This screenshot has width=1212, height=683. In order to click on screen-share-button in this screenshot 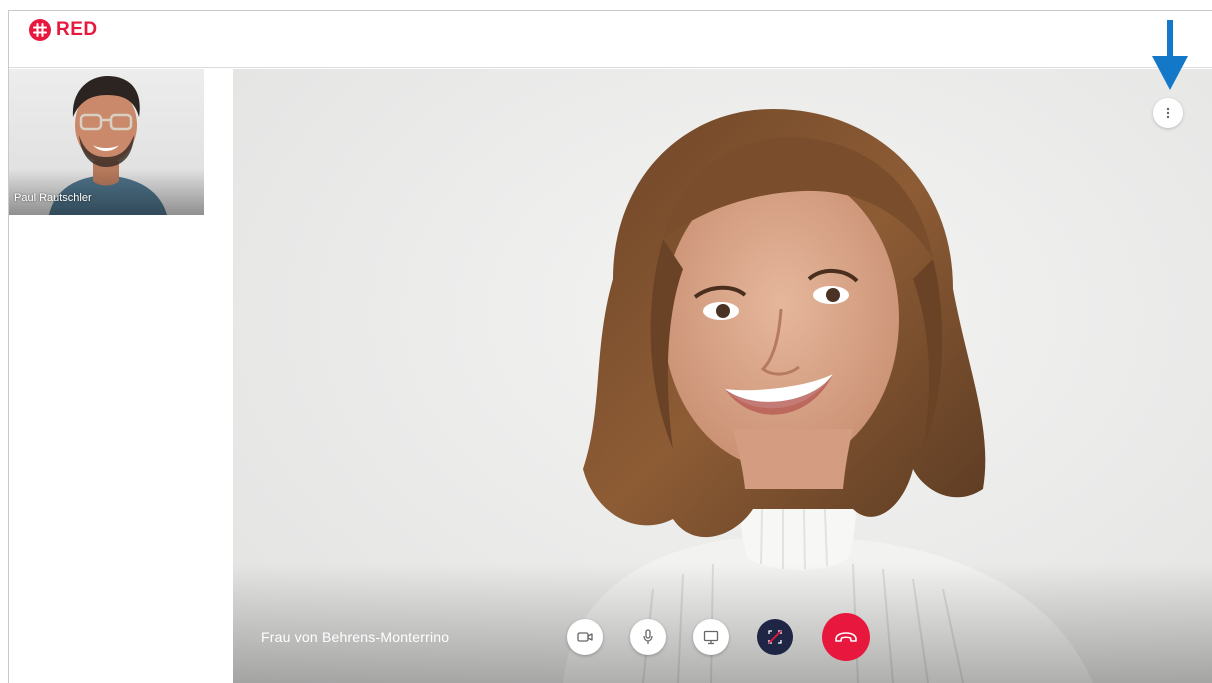, I will do `click(711, 637)`.